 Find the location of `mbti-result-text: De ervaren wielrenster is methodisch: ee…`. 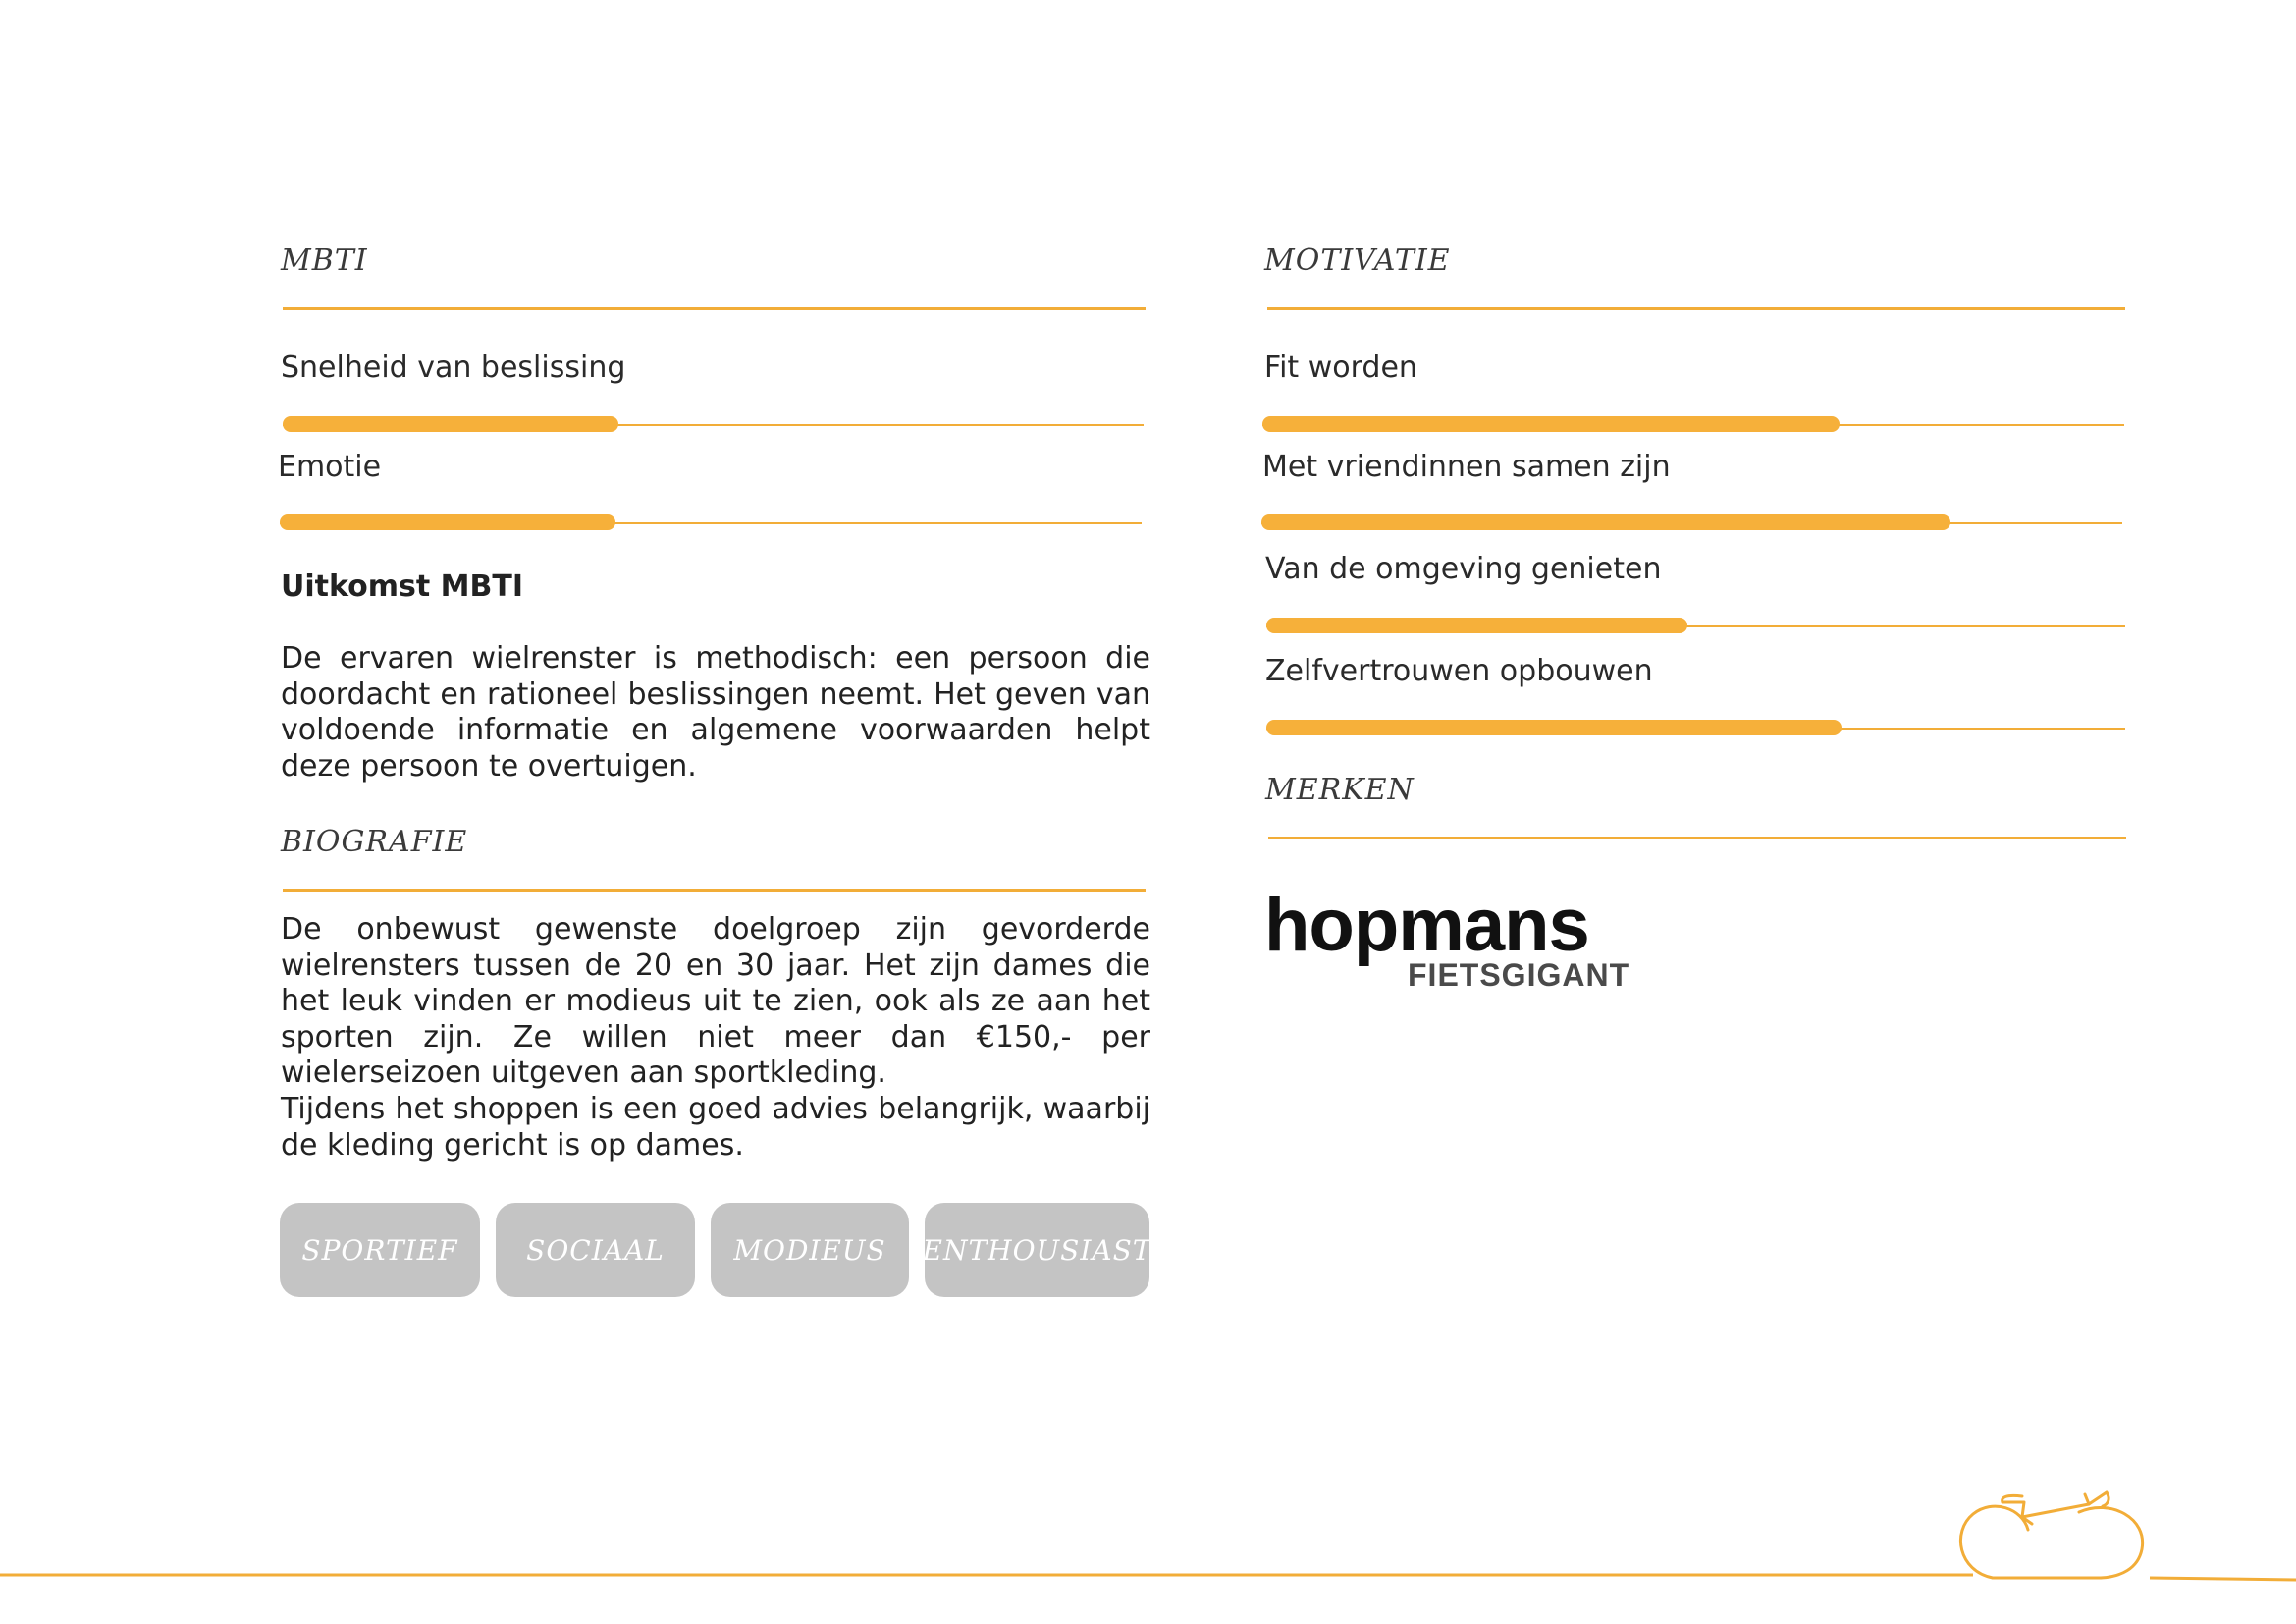

mbti-result-text: De ervaren wielrenster is methodisch: ee… is located at coordinates (716, 712).